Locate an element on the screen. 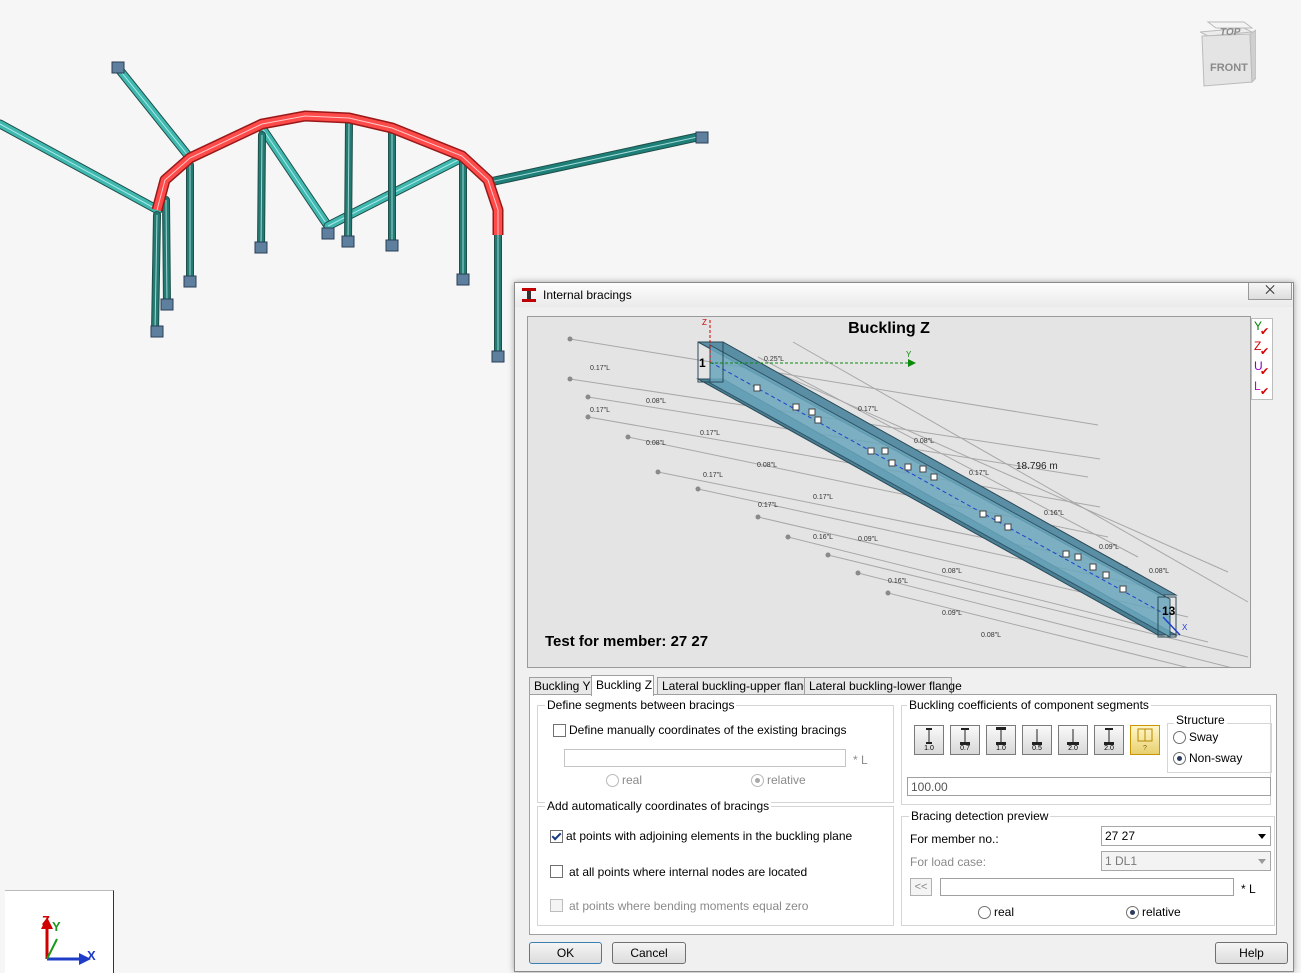  member-no-label: For member no.: is located at coordinates (954, 839).